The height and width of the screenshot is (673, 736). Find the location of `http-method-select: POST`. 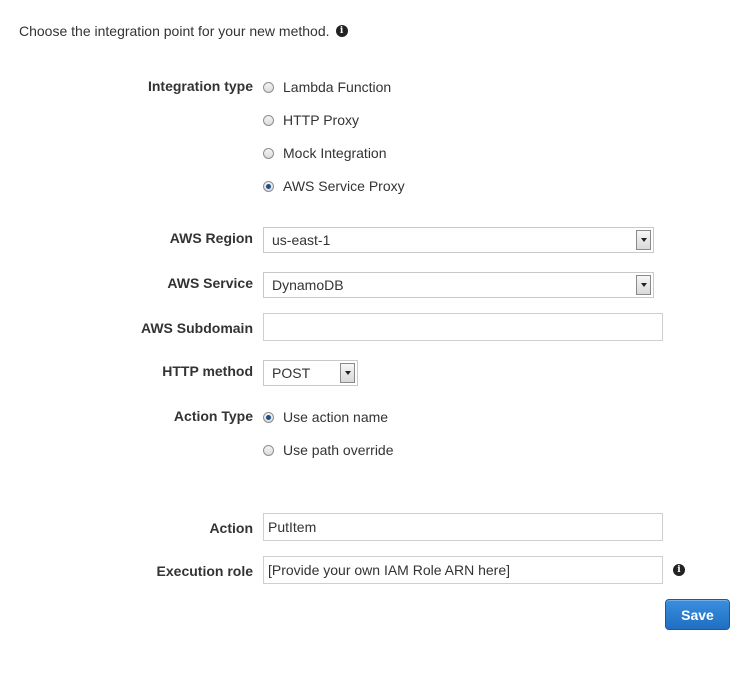

http-method-select: POST is located at coordinates (310, 373).